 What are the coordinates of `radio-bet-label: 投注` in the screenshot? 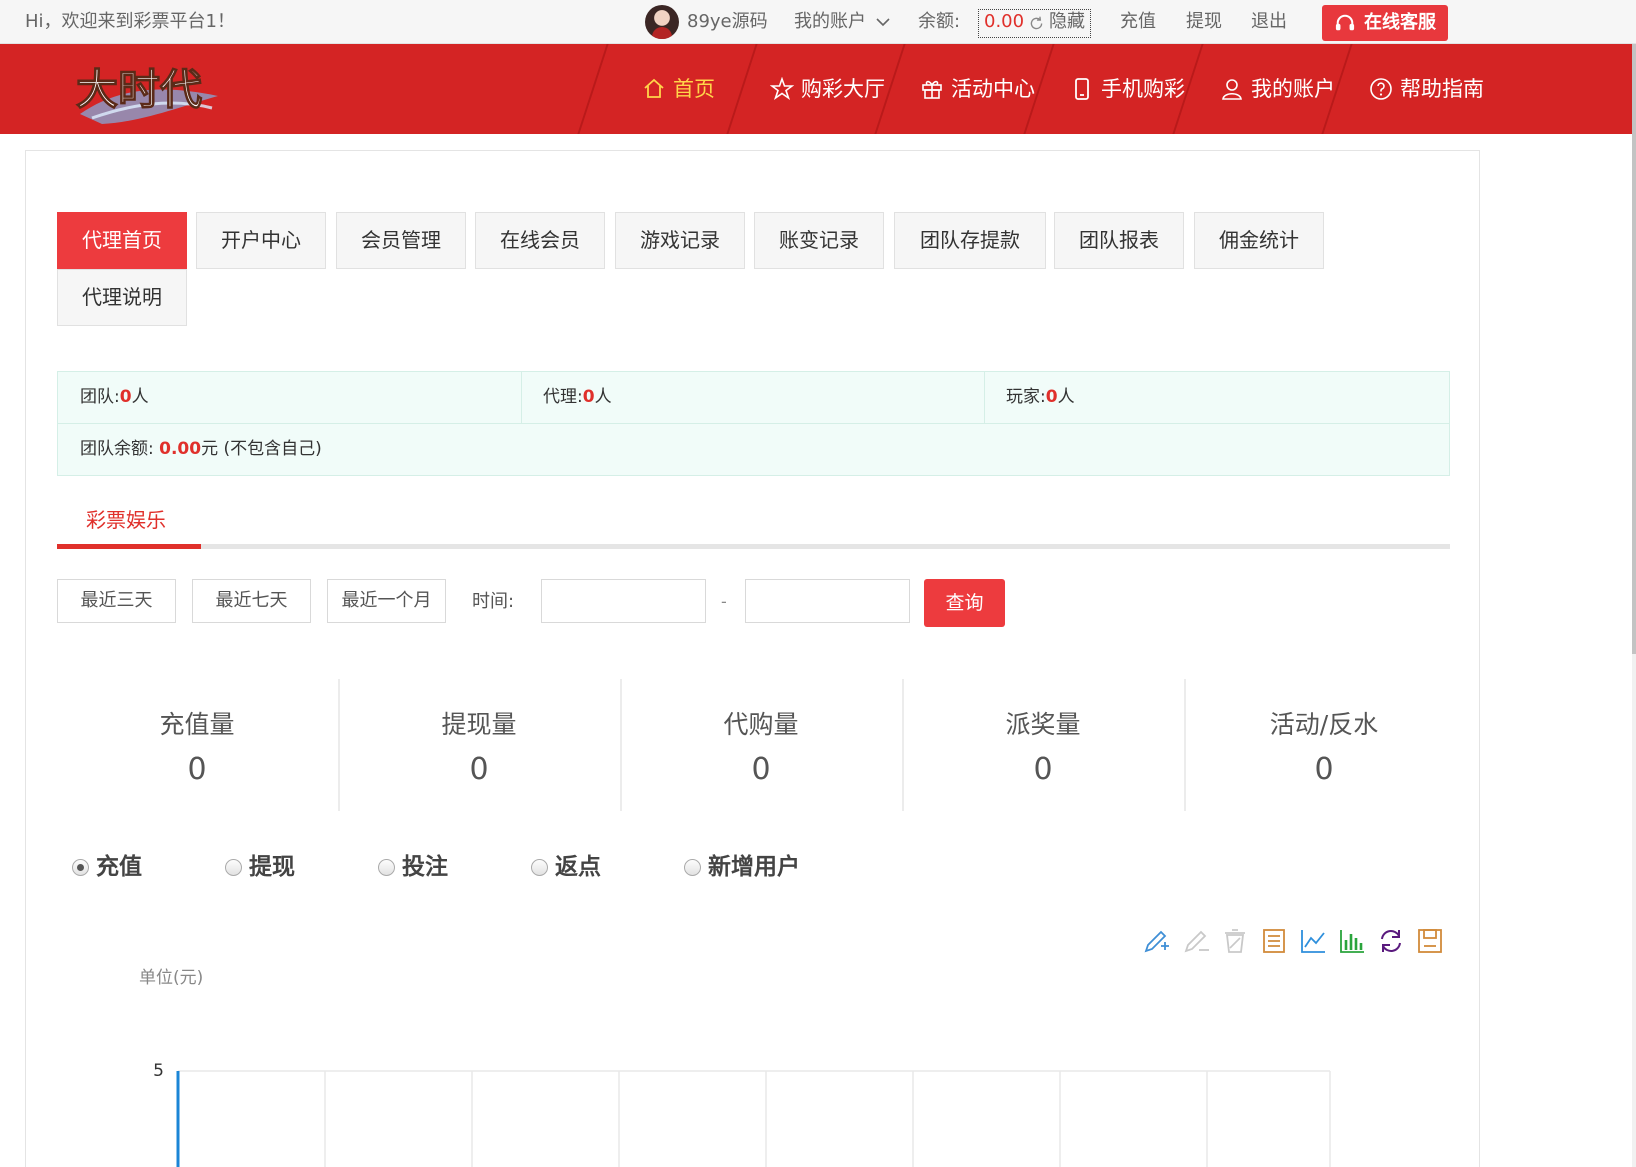 It's located at (425, 867).